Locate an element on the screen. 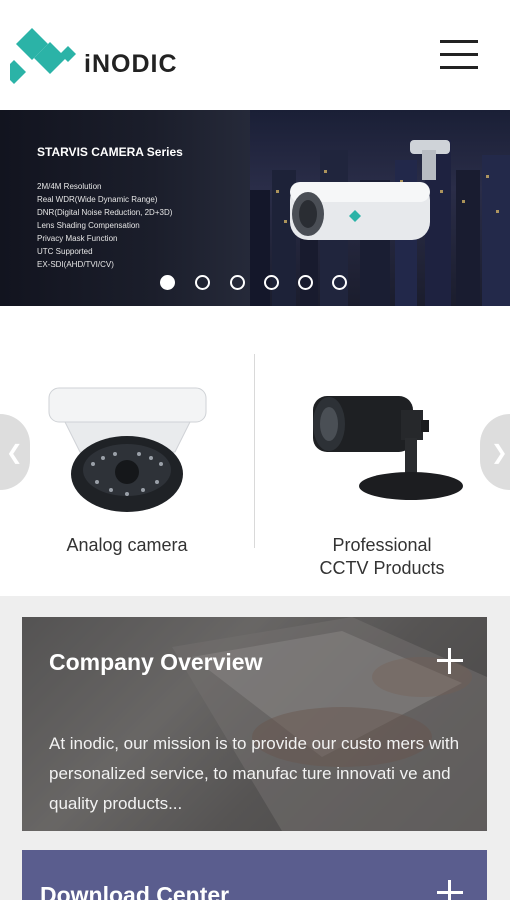 The width and height of the screenshot is (510, 900). chevron-right-icon: ❯ is located at coordinates (499, 453).